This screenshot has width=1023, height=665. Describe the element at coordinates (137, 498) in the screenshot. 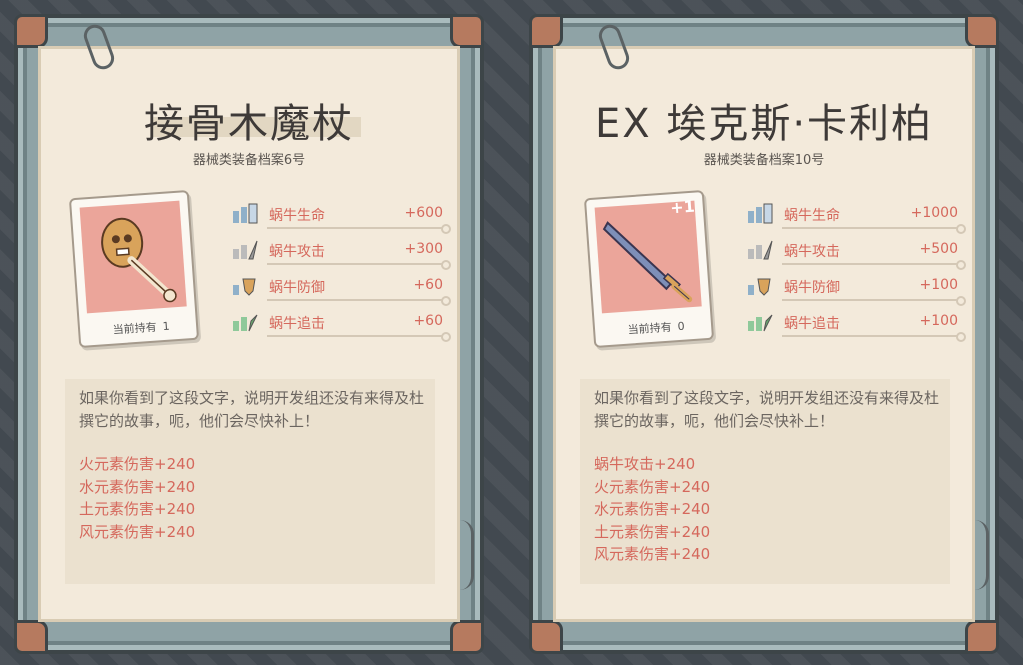

I see `effect-list: 火元素伤害+240 水元素伤害+240 土元素伤害+240 风元素伤害+240` at that location.